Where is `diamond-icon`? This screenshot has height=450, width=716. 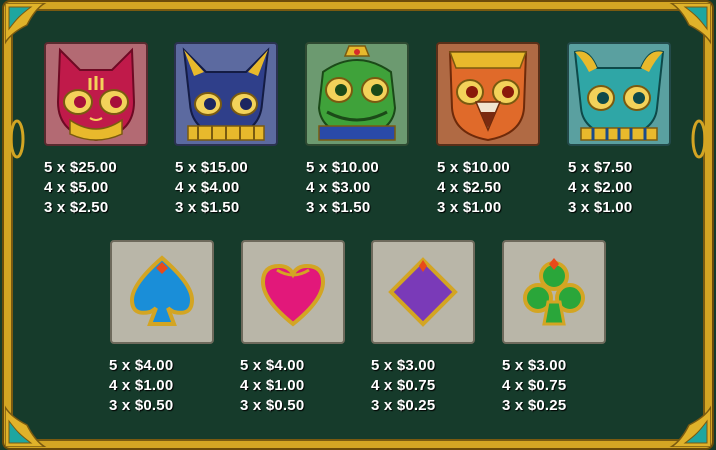 diamond-icon is located at coordinates (423, 292).